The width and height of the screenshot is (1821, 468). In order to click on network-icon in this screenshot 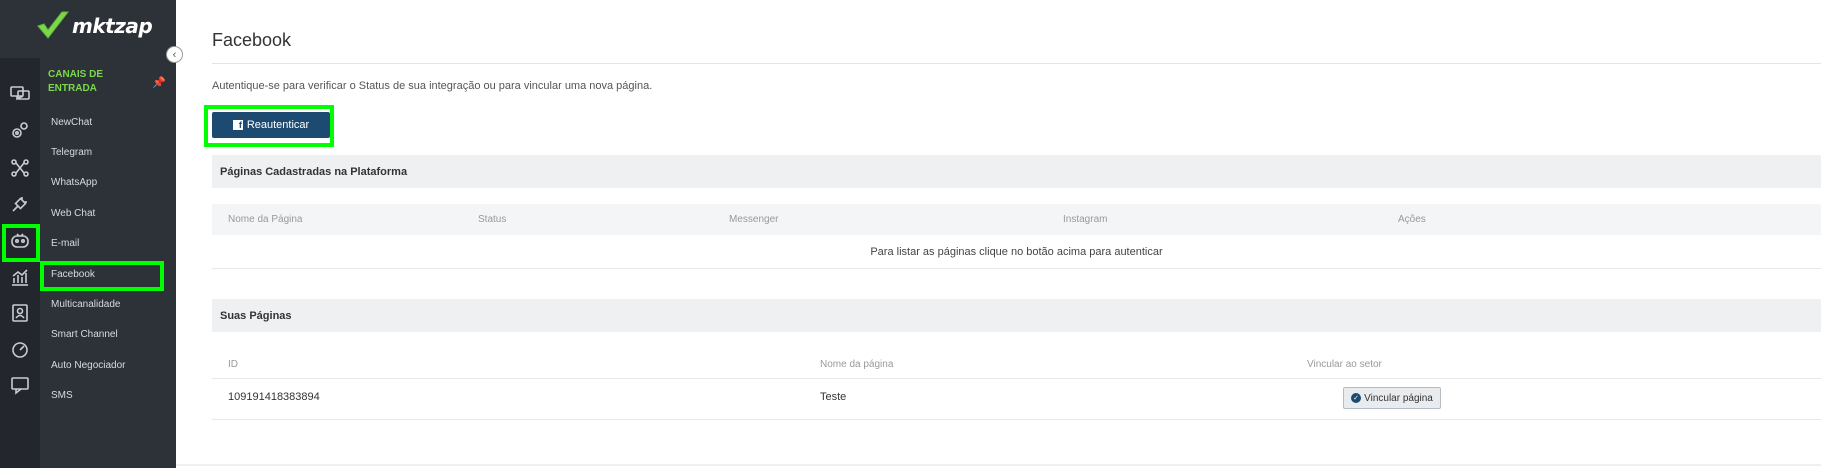, I will do `click(20, 168)`.